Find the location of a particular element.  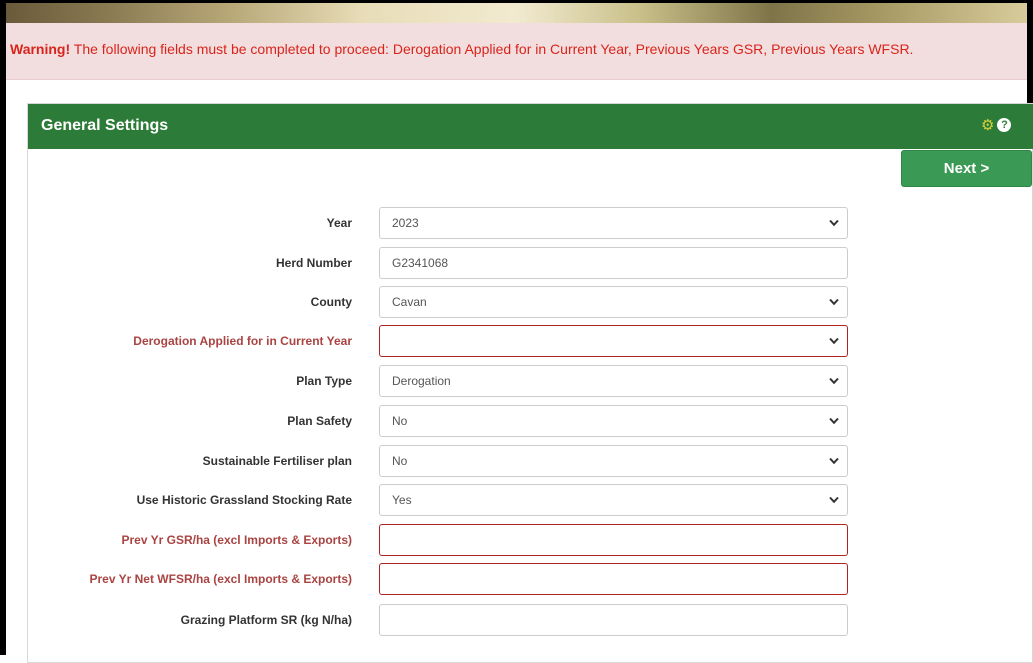

derogation-current-year-label: Derogation Applied for in Current Year is located at coordinates (242, 341).